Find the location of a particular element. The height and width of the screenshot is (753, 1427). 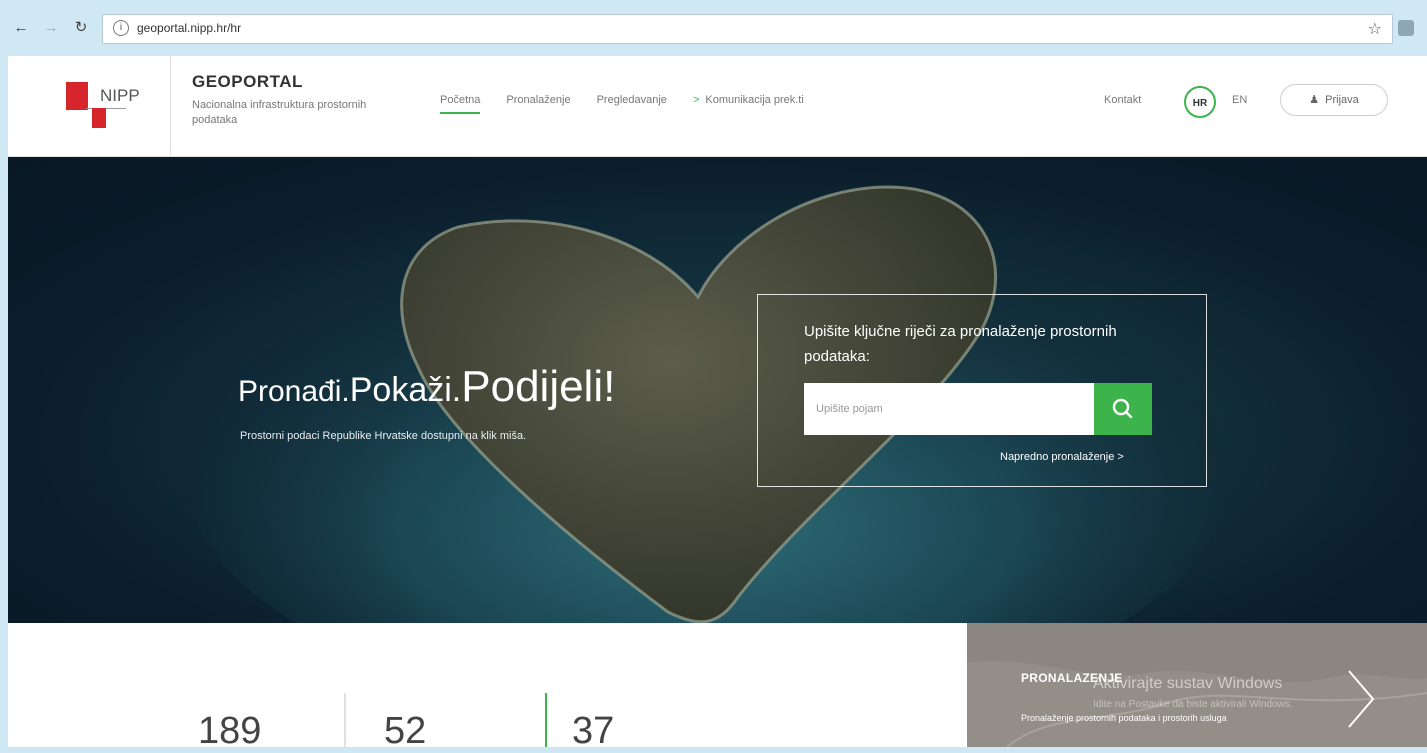

login-button: ♟ Prijava is located at coordinates (1334, 100).